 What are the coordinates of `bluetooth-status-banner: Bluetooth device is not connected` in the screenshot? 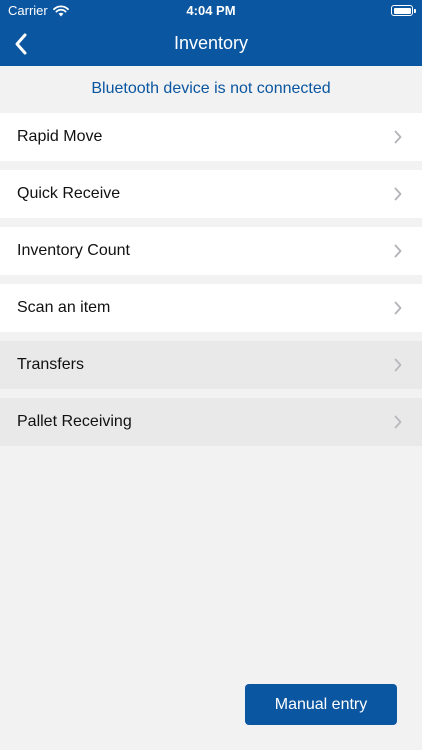 It's located at (211, 88).